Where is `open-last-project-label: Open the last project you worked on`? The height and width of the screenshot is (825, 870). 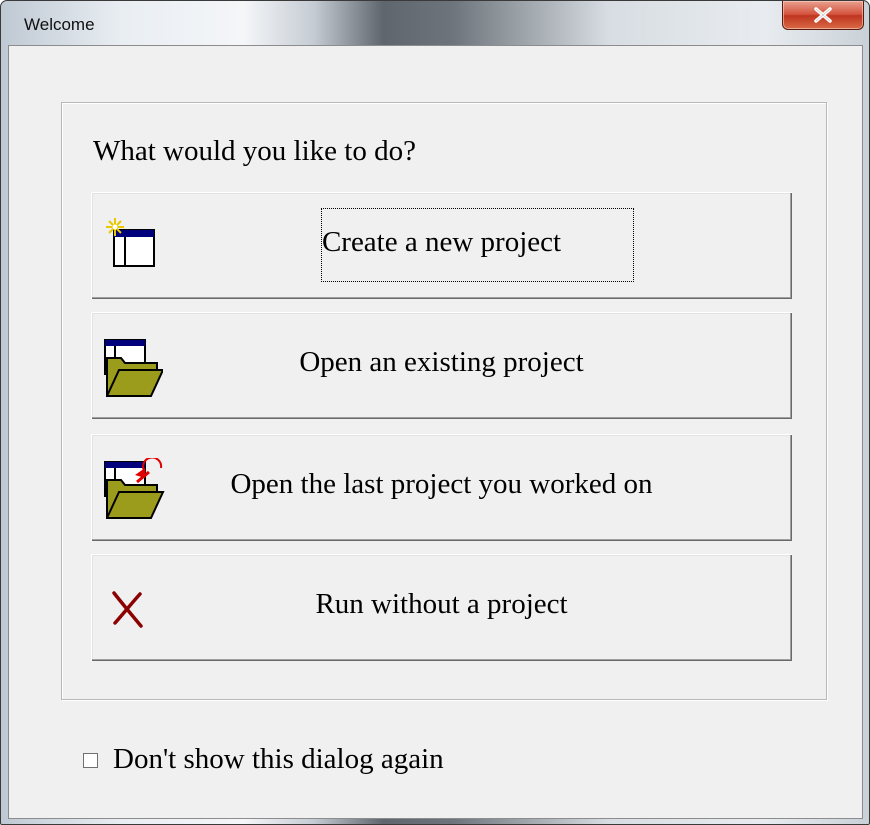 open-last-project-label: Open the last project you worked on is located at coordinates (441, 484).